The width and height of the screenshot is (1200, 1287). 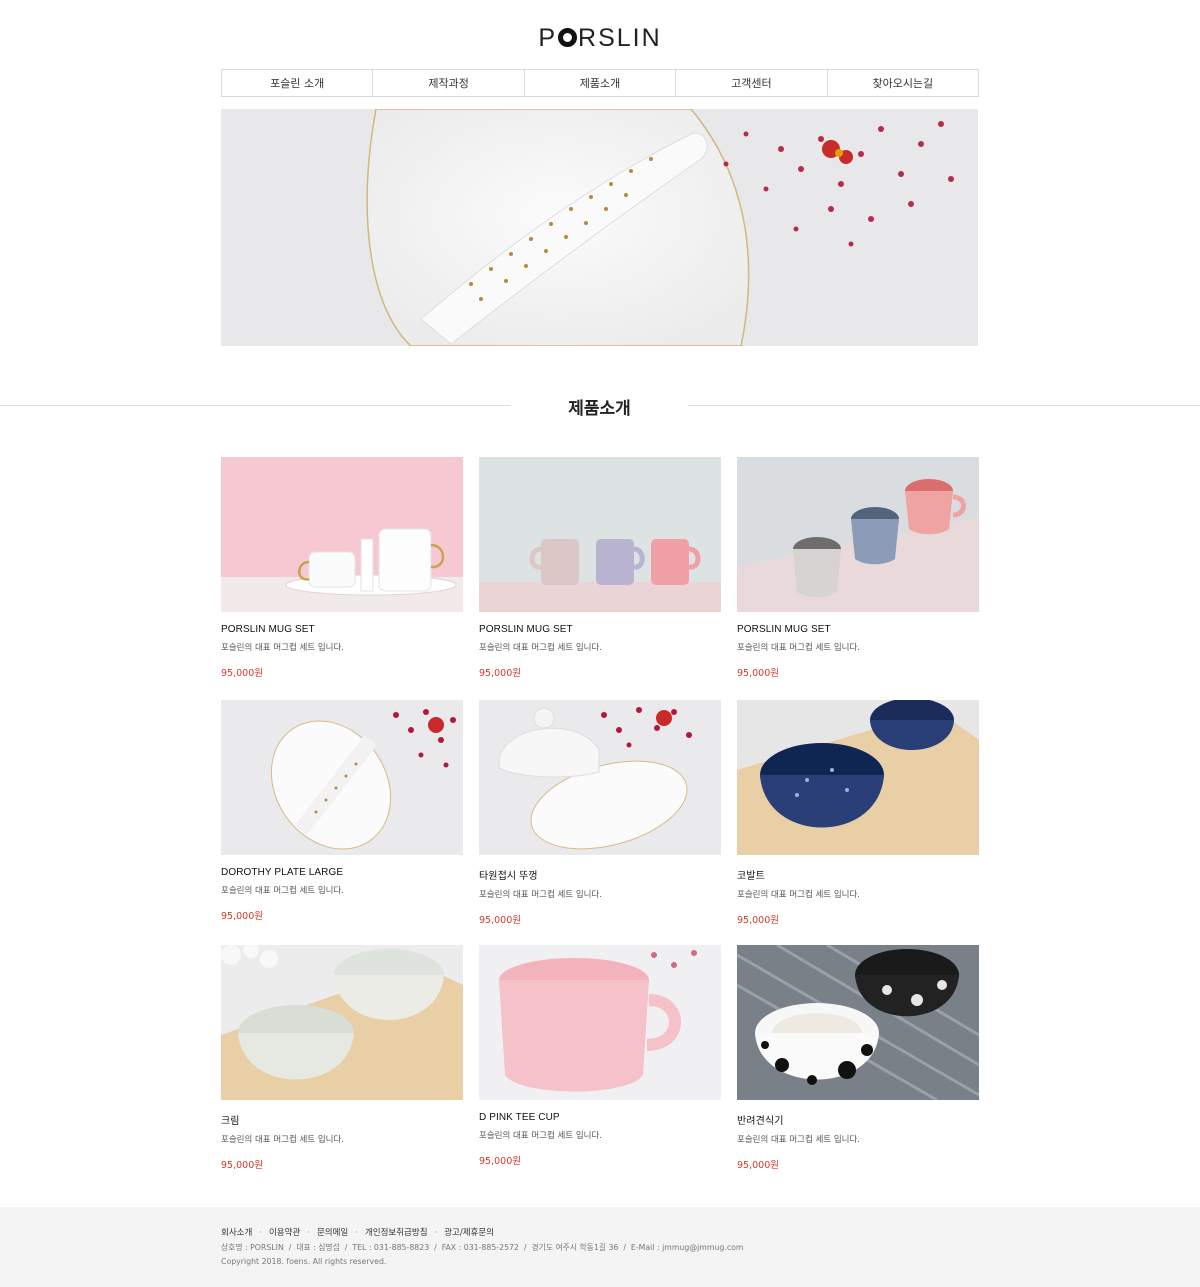 I want to click on product-image-pet-bowl, so click(x=858, y=1022).